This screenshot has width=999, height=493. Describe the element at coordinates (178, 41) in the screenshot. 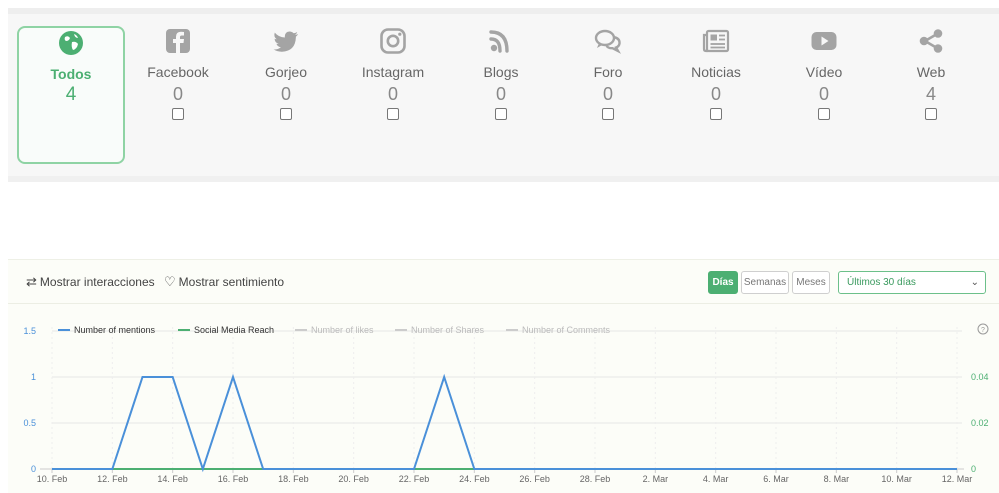

I see `facebook-icon` at that location.